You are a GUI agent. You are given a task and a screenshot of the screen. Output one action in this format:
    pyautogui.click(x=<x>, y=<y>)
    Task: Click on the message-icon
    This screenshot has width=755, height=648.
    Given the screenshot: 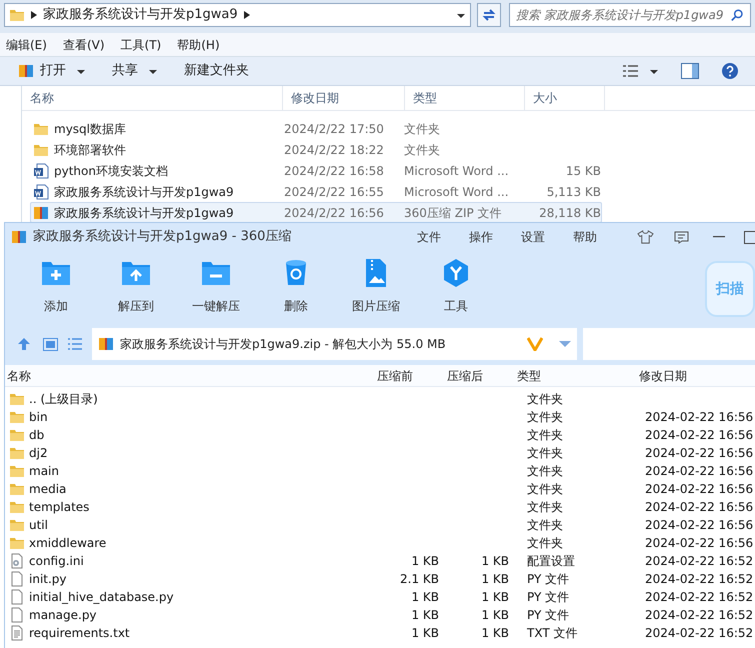 What is the action you would take?
    pyautogui.click(x=681, y=237)
    